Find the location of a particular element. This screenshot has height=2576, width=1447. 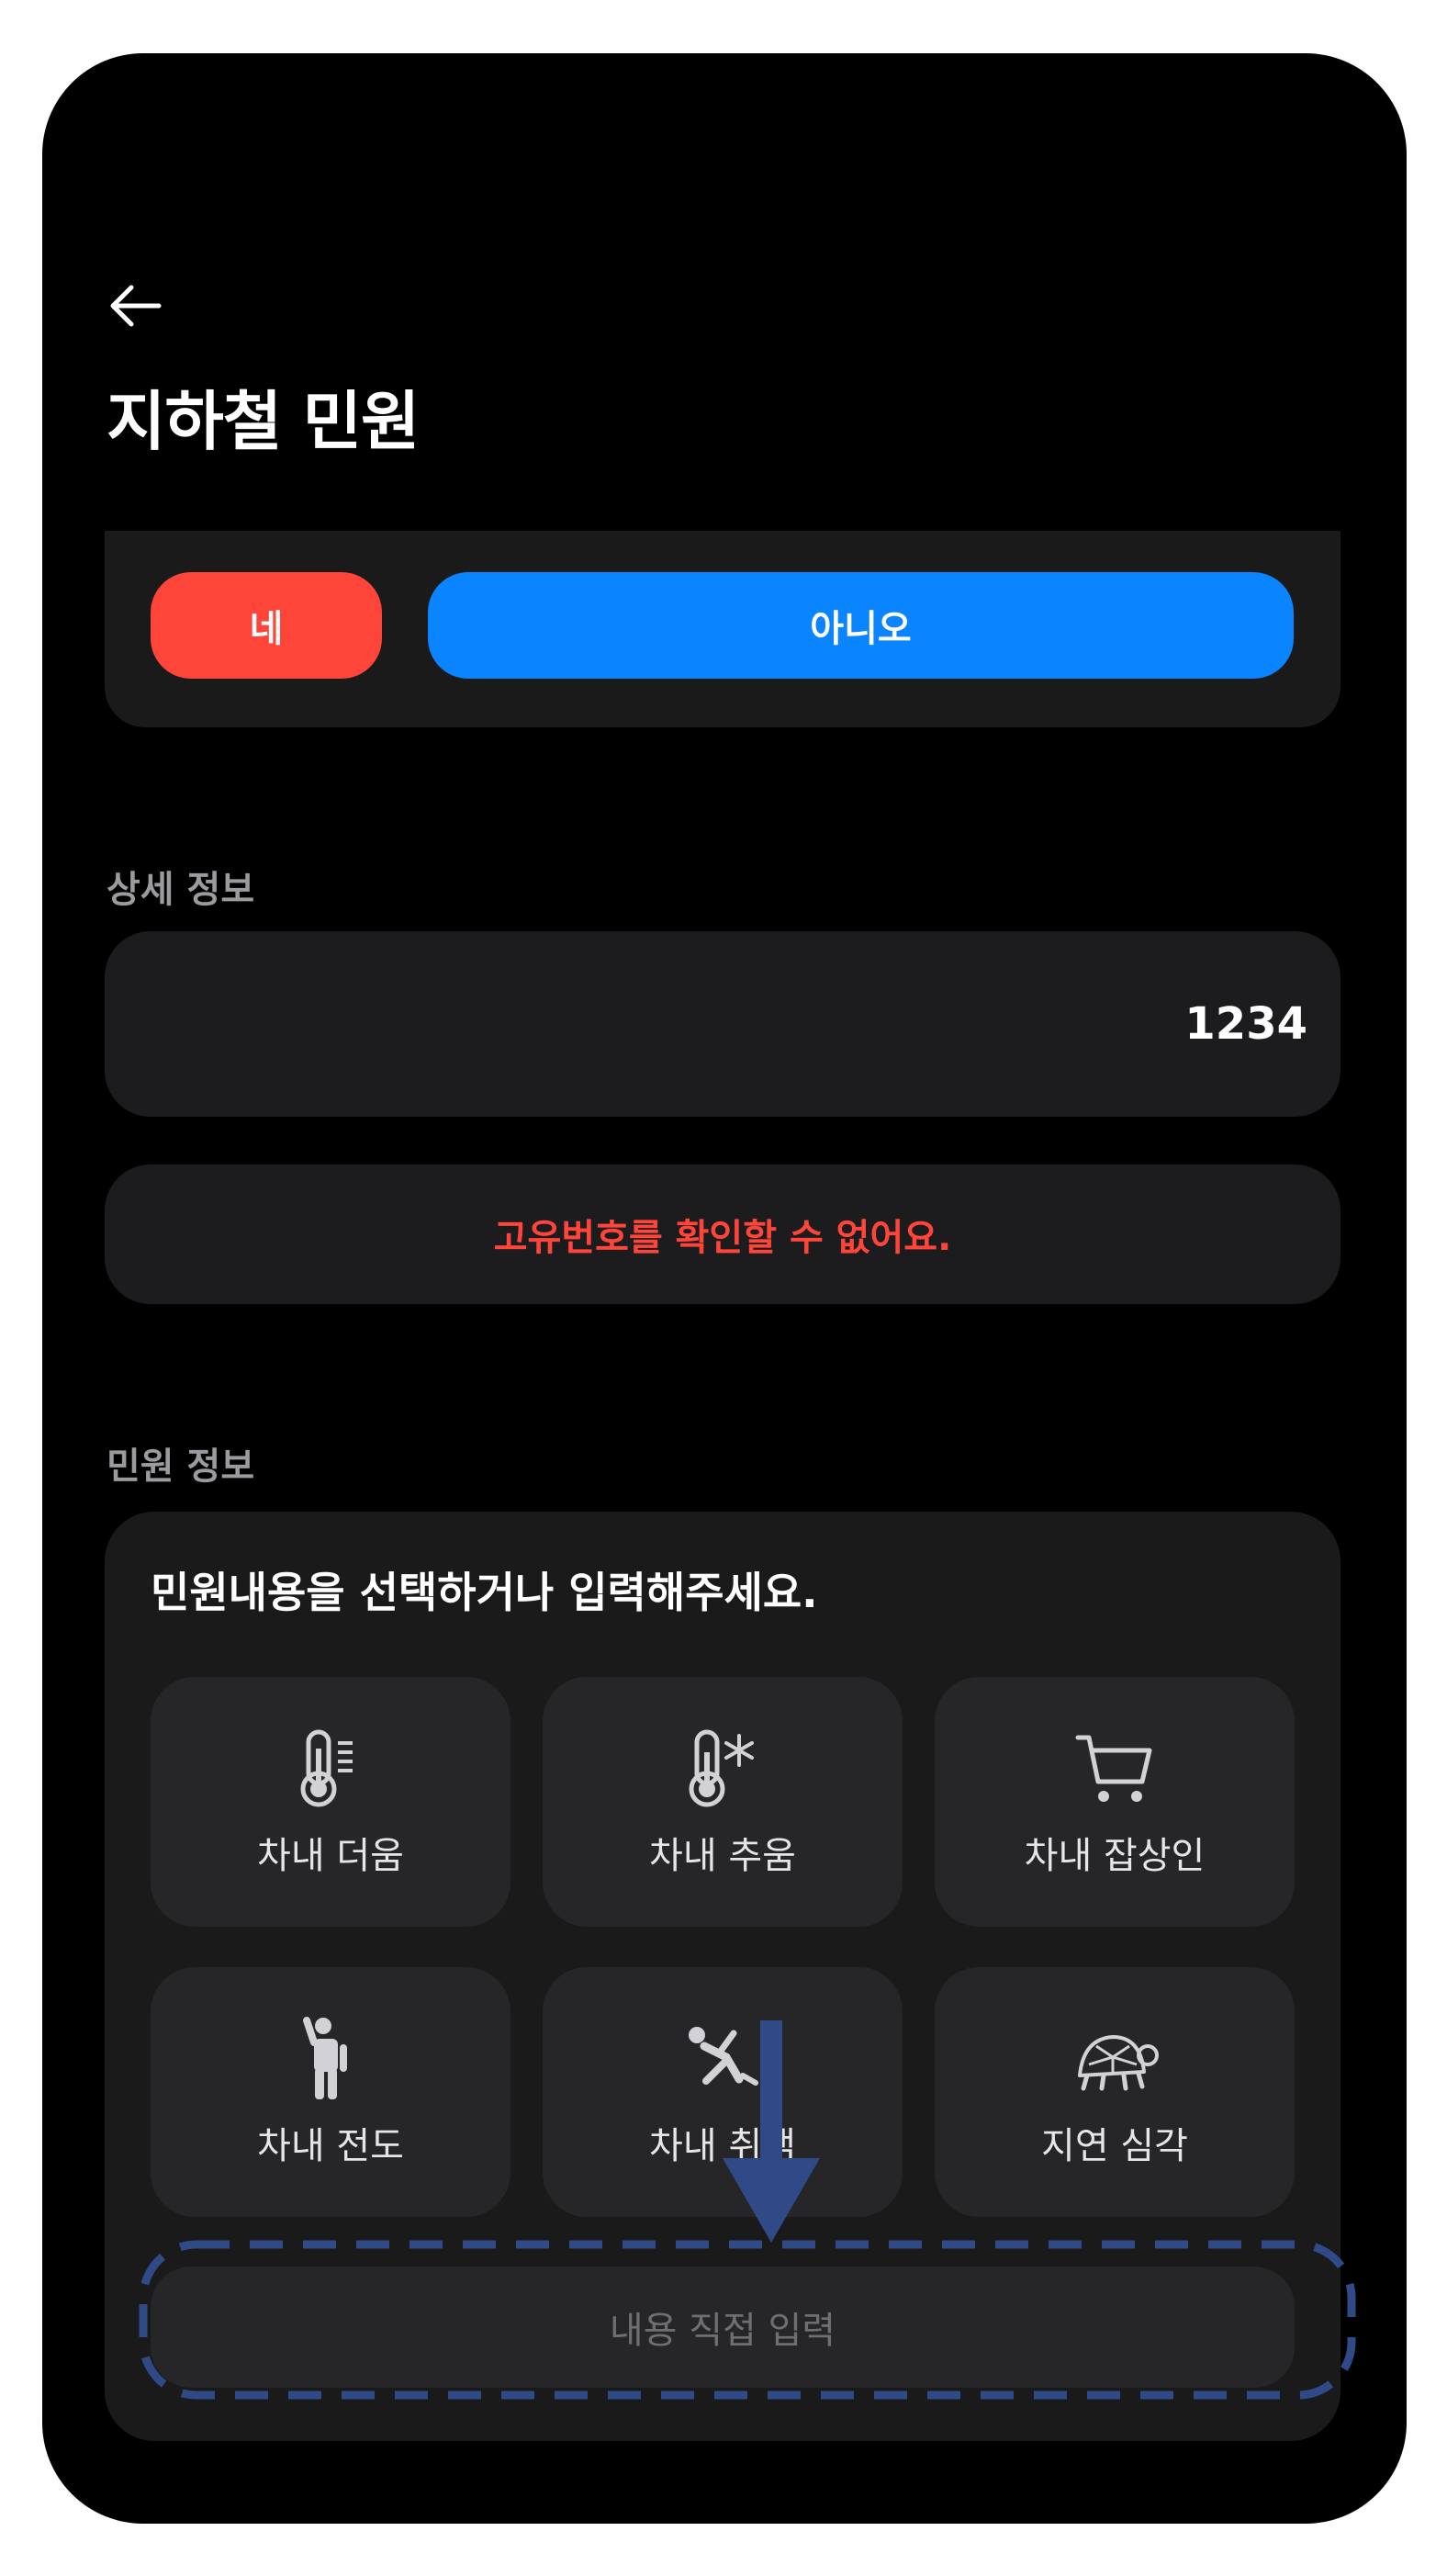

option-label: 차내 잡상인 is located at coordinates (1115, 1856).